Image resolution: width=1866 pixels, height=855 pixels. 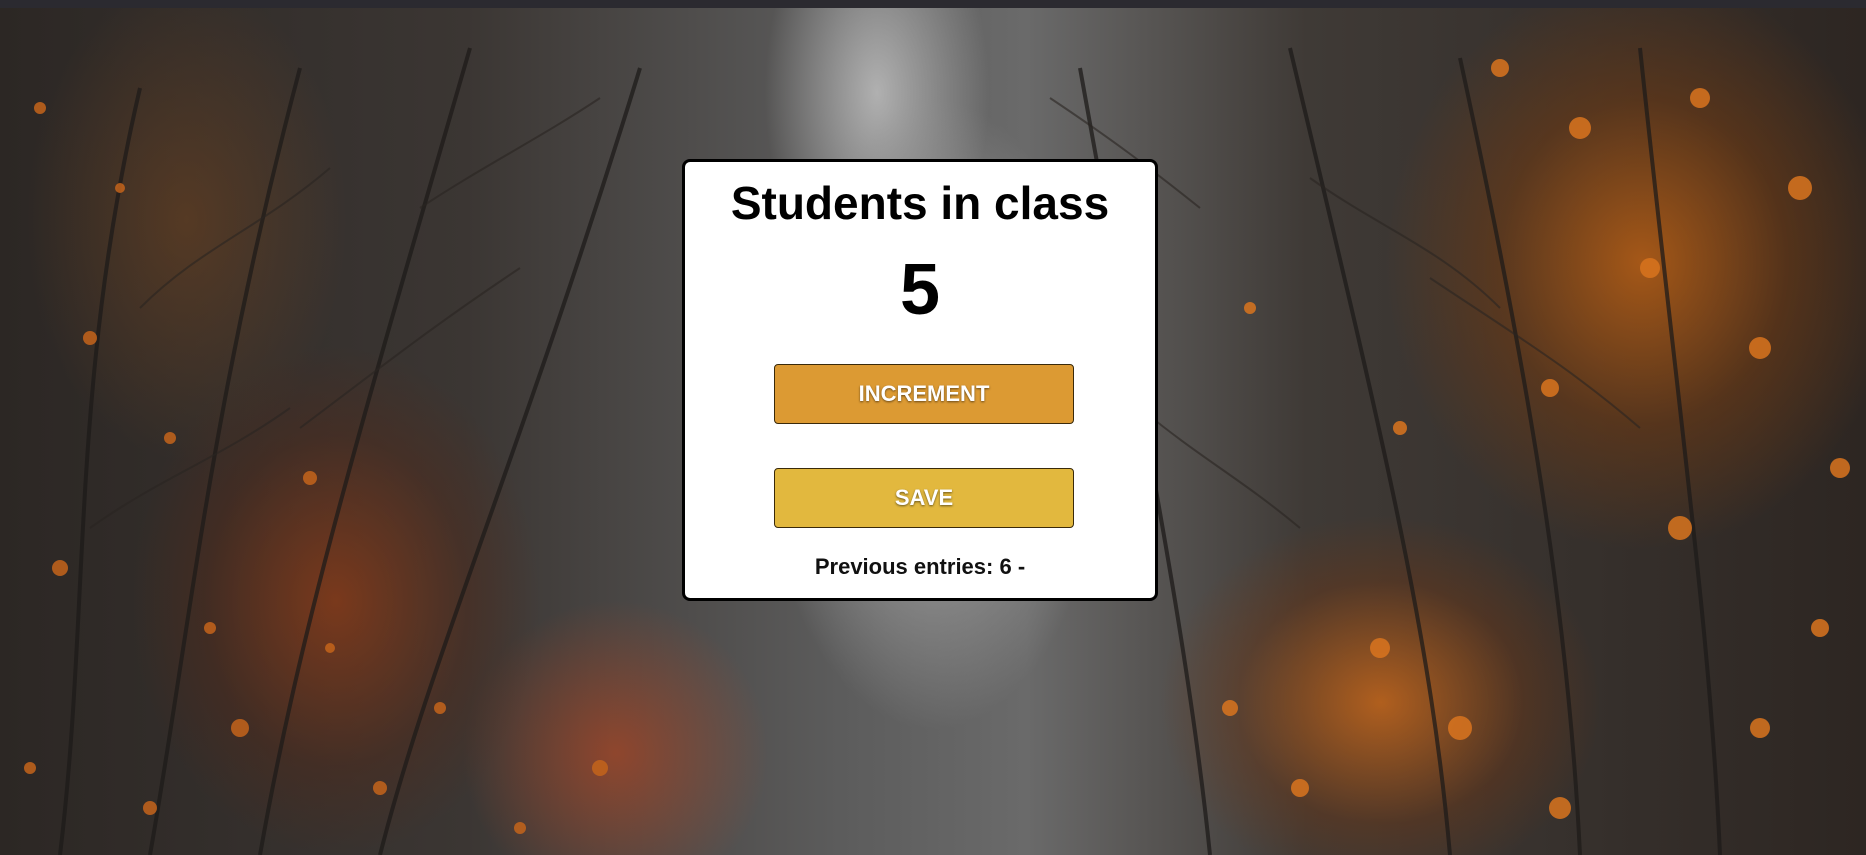 What do you see at coordinates (933, 4) in the screenshot?
I see `browser-top-bar` at bounding box center [933, 4].